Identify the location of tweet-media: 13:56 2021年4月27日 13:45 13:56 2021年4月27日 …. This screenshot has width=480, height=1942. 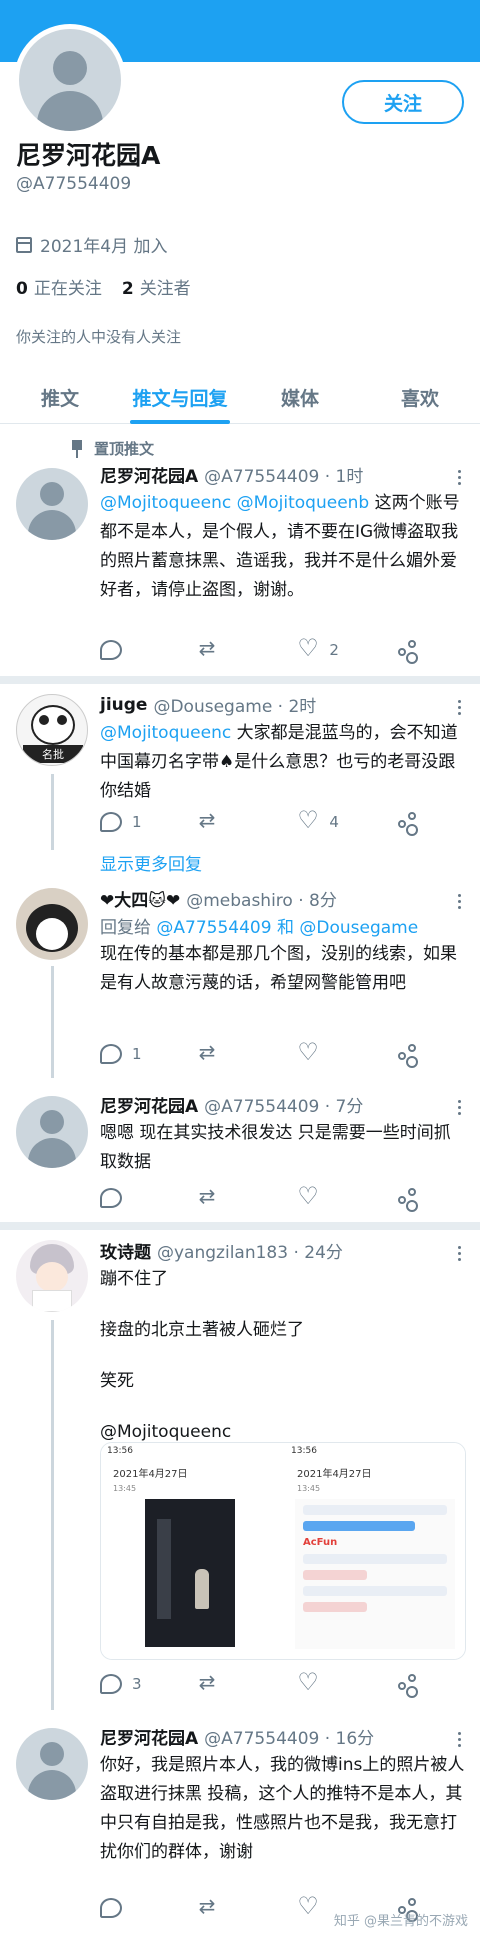
(283, 1551).